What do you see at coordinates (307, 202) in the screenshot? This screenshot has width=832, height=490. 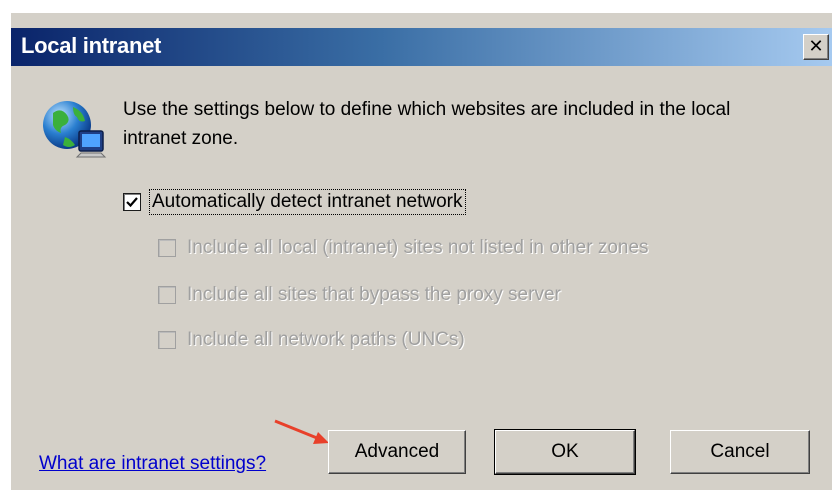 I see `checkbox-label-auto-detect: Automatically detect intranet network` at bounding box center [307, 202].